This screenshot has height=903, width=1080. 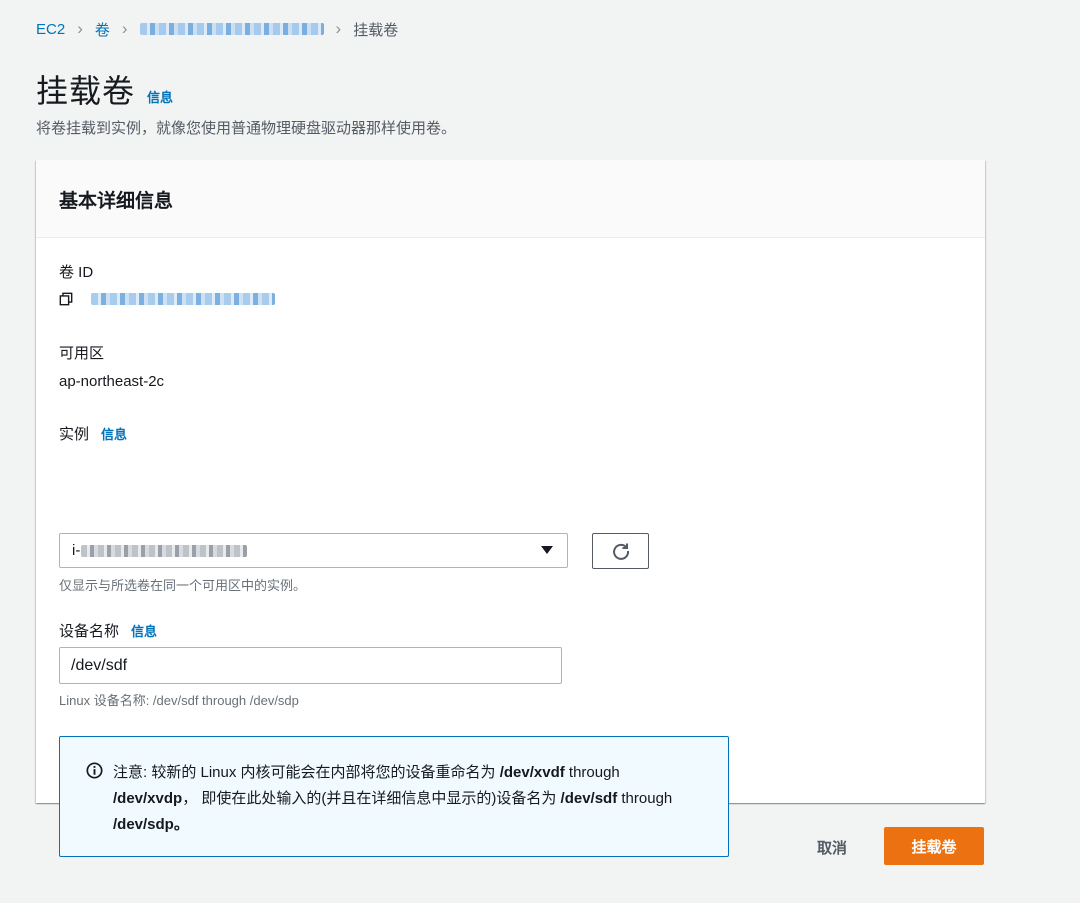 What do you see at coordinates (151, 824) in the screenshot?
I see `alert-device-sdp: /dev/sdp。` at bounding box center [151, 824].